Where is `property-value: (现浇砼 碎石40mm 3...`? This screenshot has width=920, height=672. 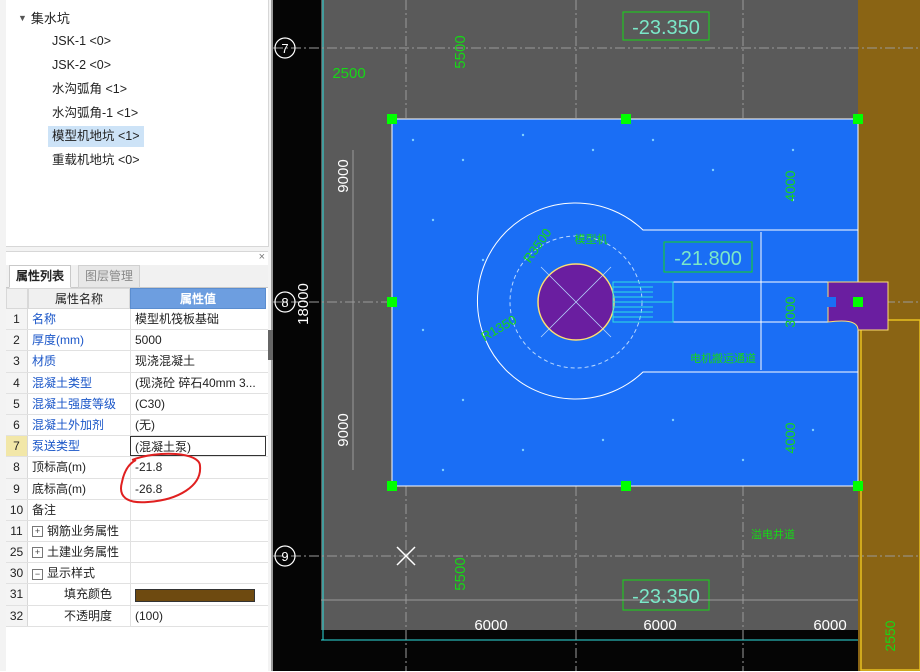
property-value: (现浇砼 碎石40mm 3... is located at coordinates (198, 382).